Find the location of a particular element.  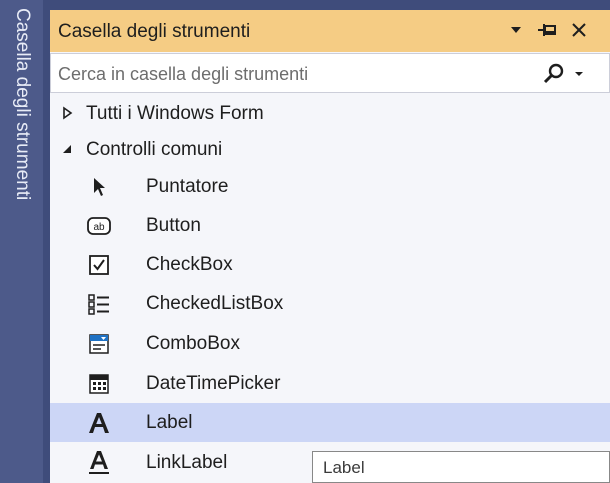

pointer-icon is located at coordinates (99, 187).